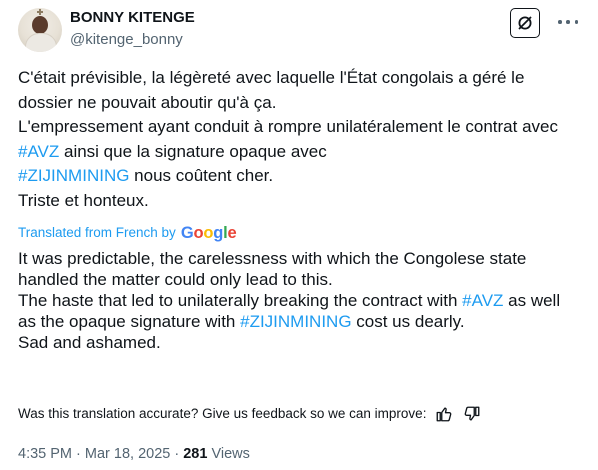  I want to click on more-button, so click(568, 22).